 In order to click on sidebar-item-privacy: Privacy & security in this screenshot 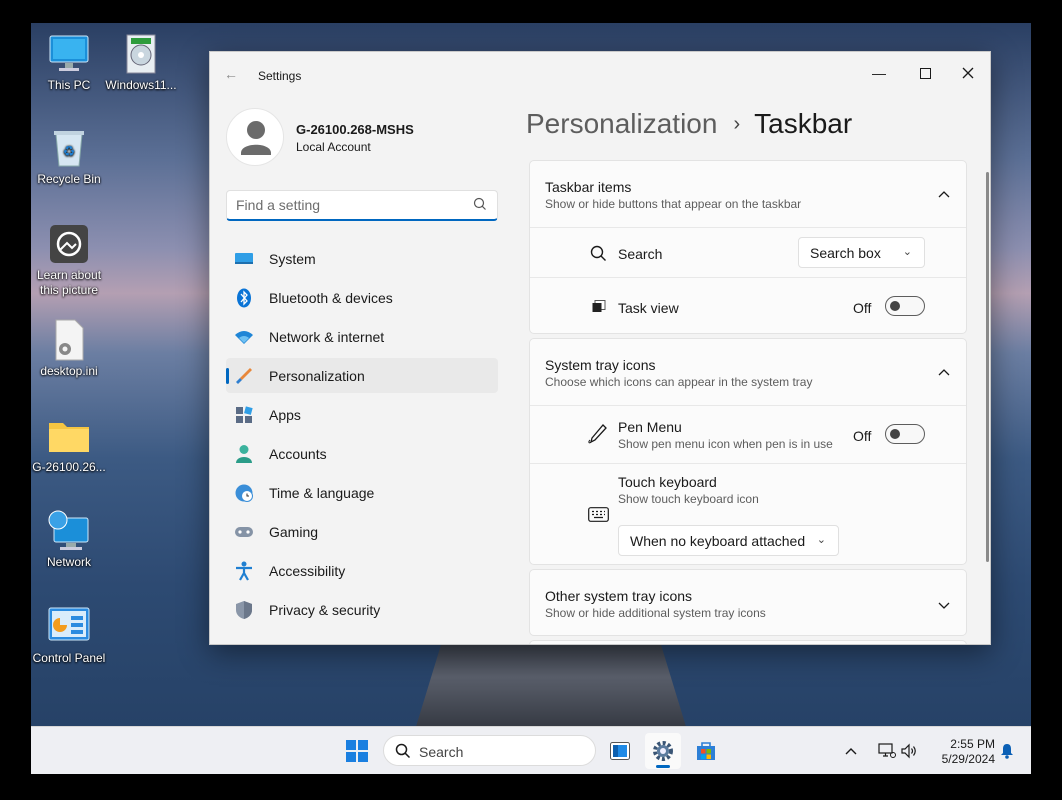, I will do `click(362, 609)`.